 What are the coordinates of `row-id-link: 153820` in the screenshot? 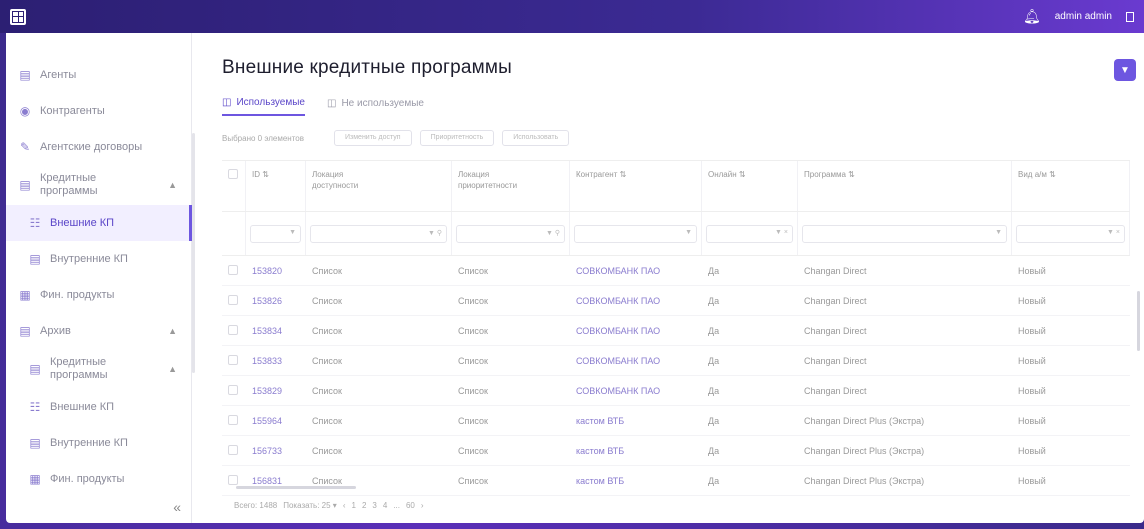 It's located at (276, 271).